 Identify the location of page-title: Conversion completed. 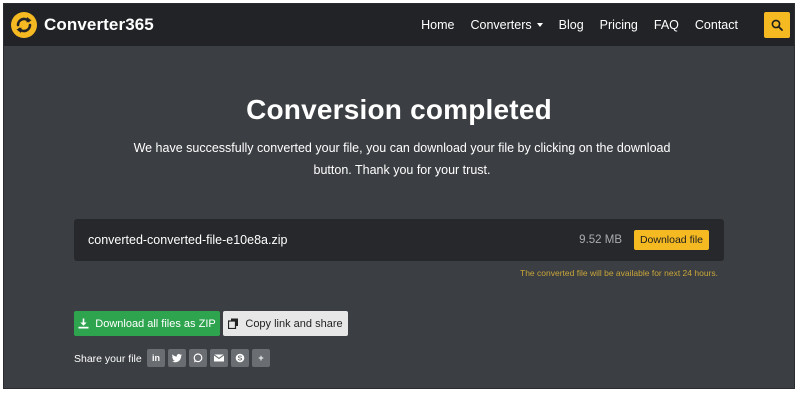
(399, 109).